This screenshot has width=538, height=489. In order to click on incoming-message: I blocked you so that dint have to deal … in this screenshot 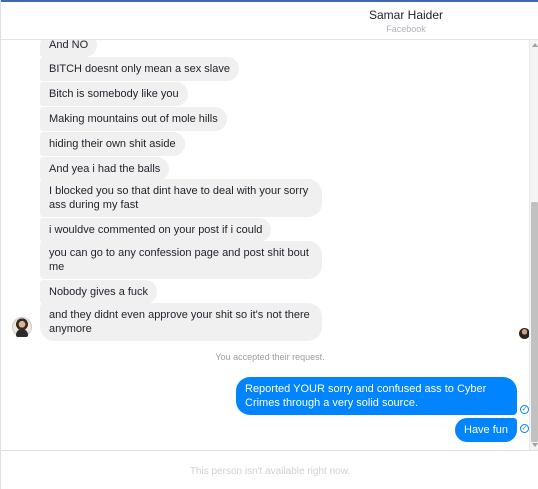, I will do `click(181, 198)`.